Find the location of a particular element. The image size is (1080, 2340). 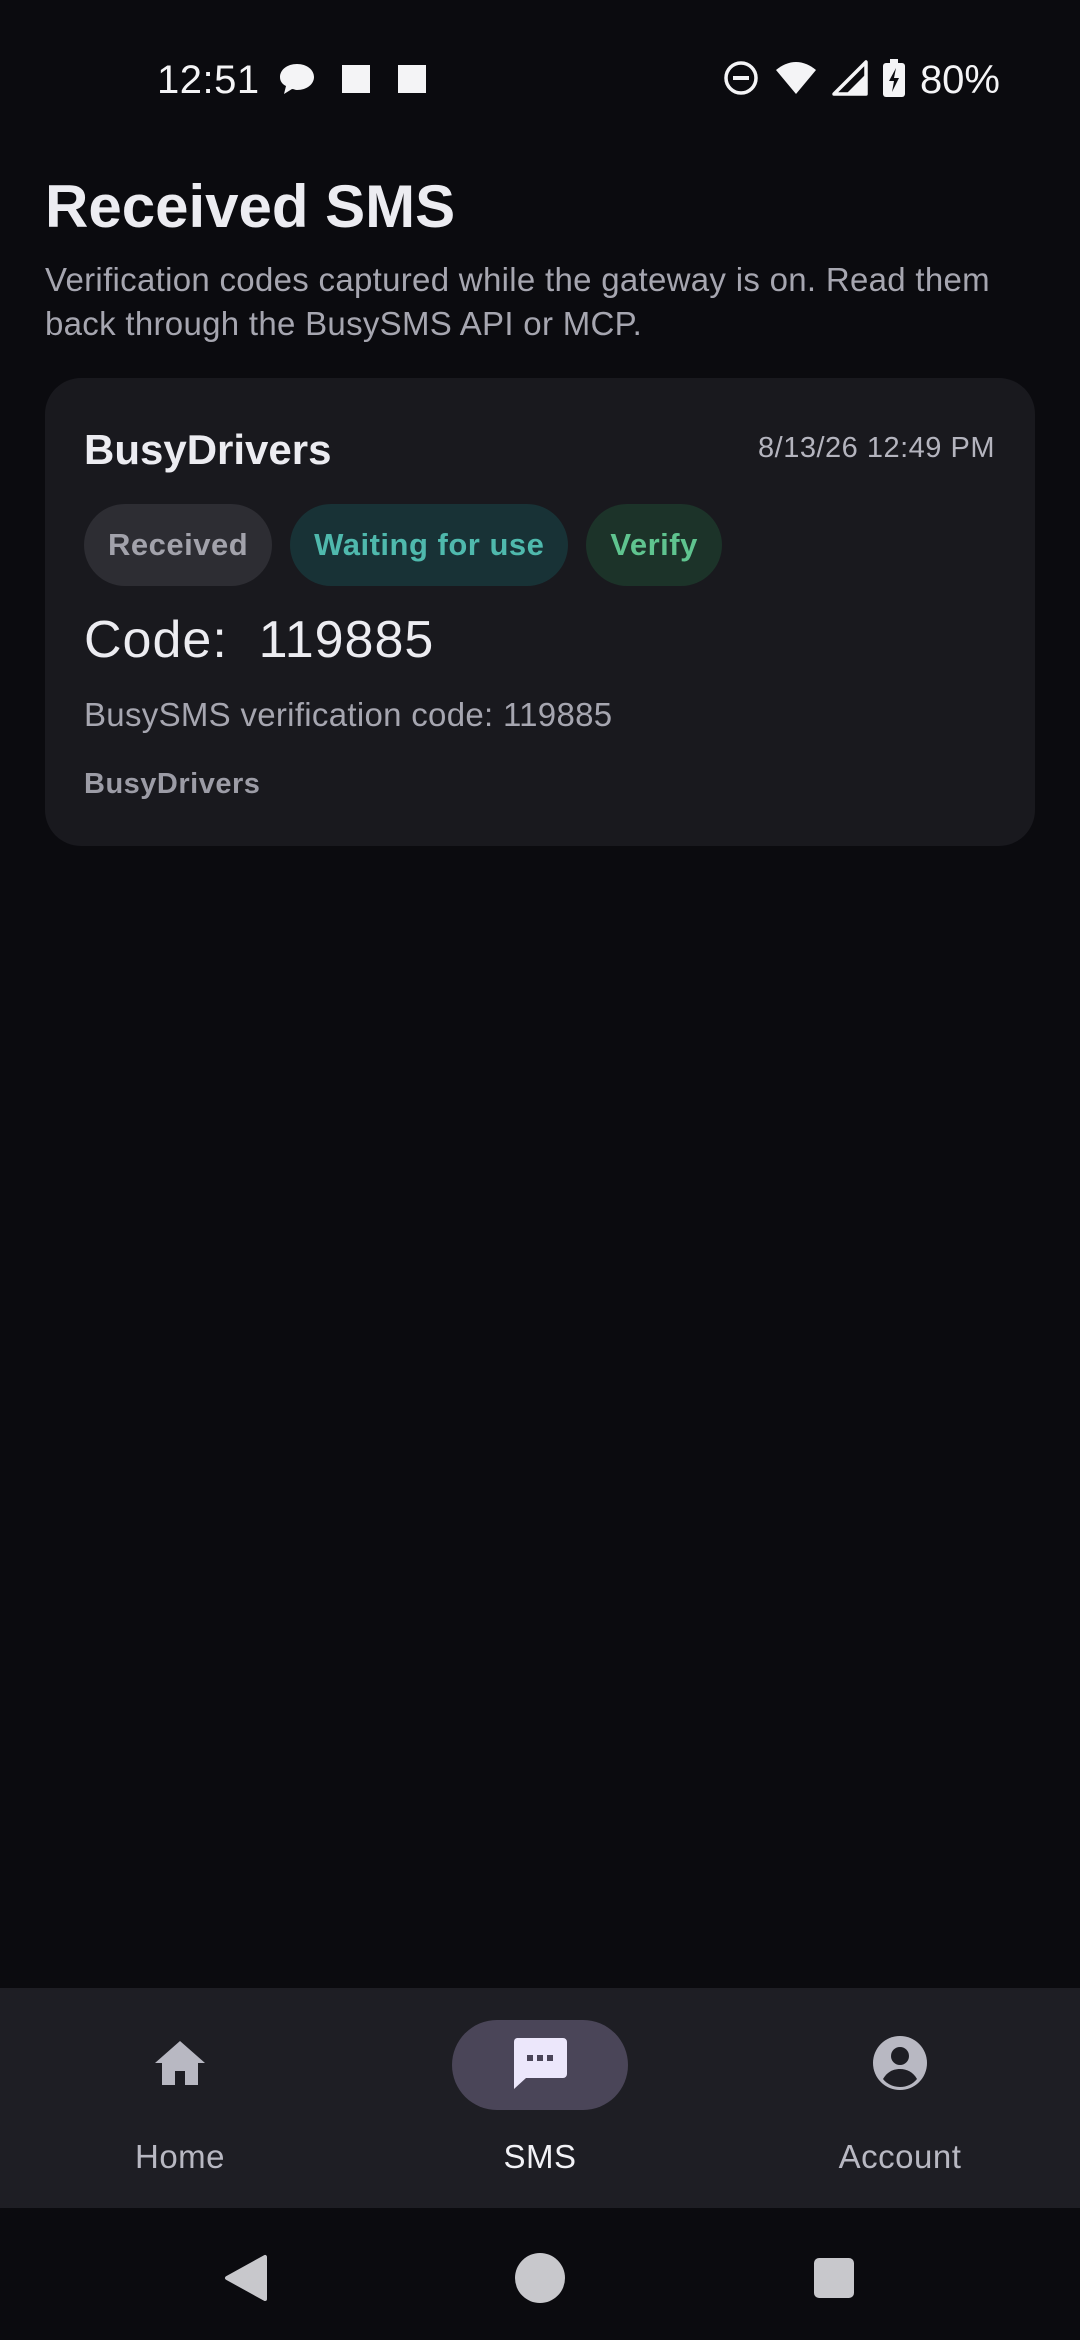

wifi-icon is located at coordinates (796, 80).